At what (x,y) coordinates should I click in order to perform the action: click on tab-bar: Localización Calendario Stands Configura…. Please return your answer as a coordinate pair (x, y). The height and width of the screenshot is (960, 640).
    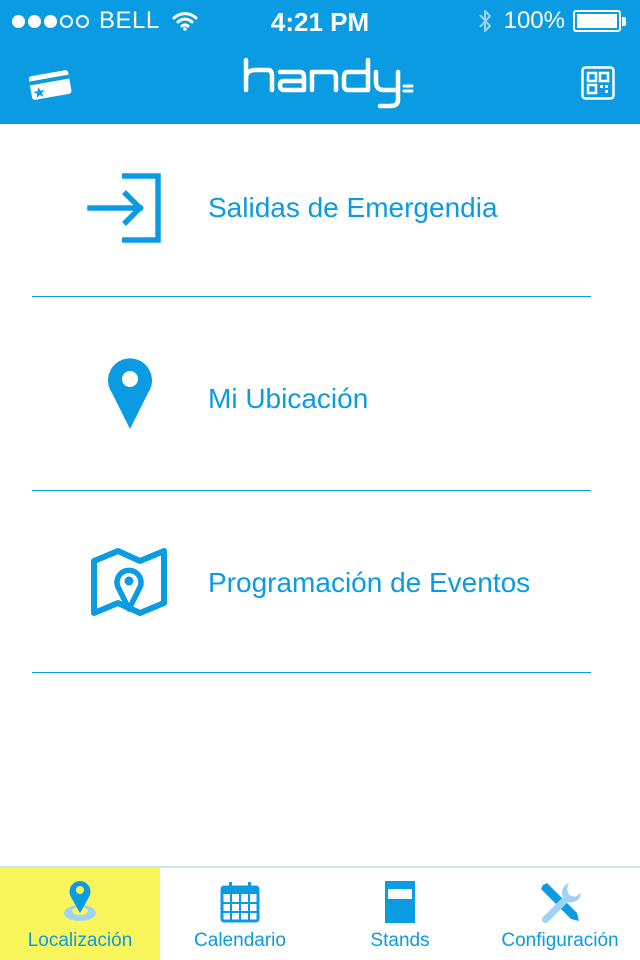
    Looking at the image, I should click on (320, 913).